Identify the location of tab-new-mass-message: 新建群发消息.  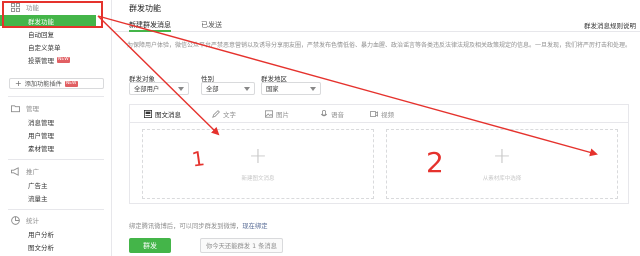
(150, 26).